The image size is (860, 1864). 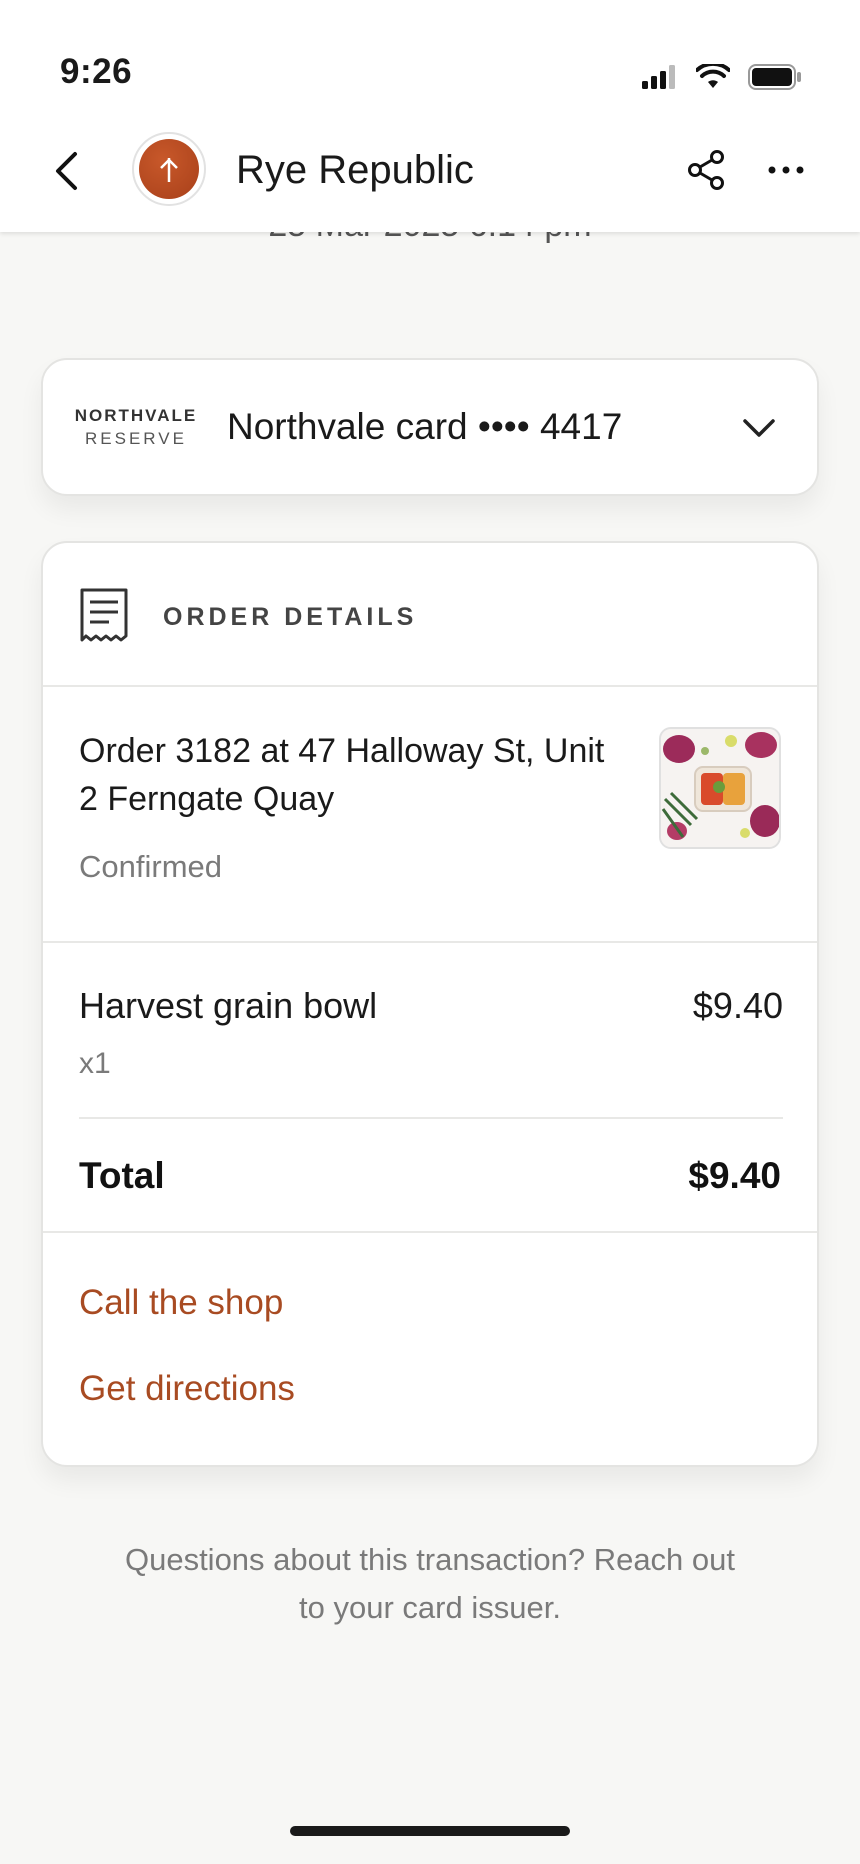 I want to click on order-total-row: Total $9.40, so click(x=430, y=1176).